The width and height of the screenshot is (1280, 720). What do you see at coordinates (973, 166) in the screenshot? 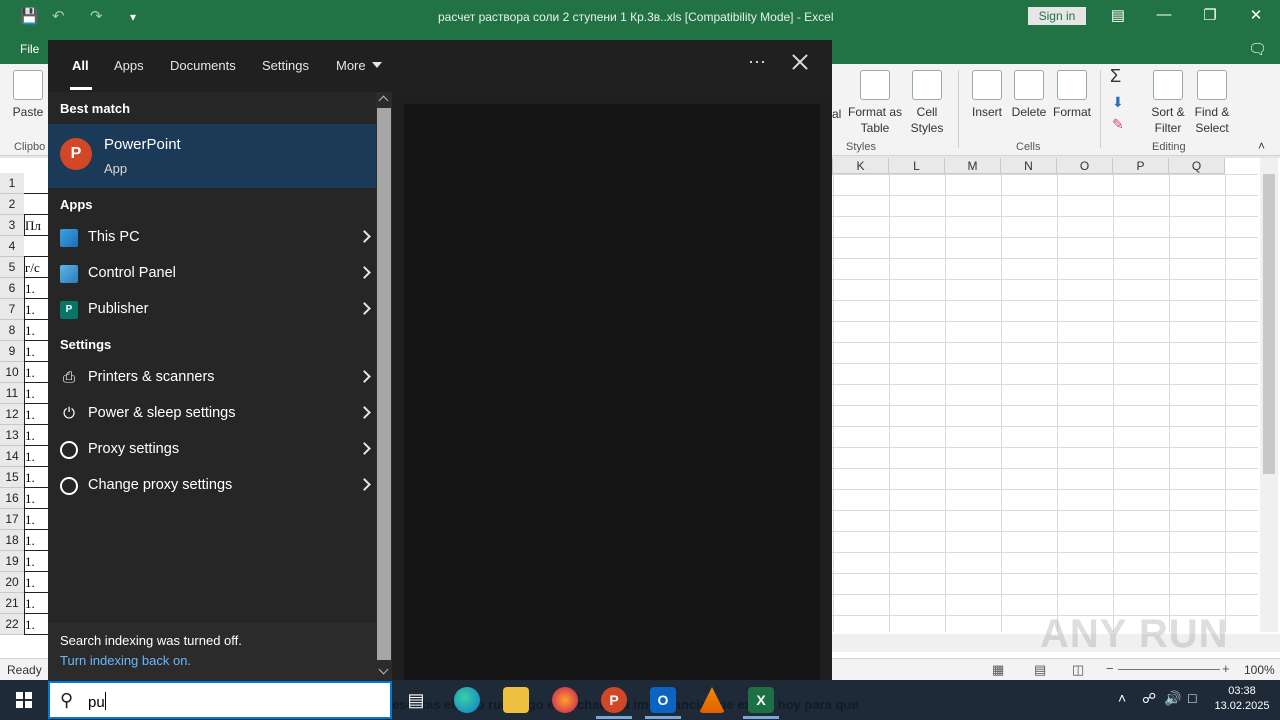
I see `column-header: M` at bounding box center [973, 166].